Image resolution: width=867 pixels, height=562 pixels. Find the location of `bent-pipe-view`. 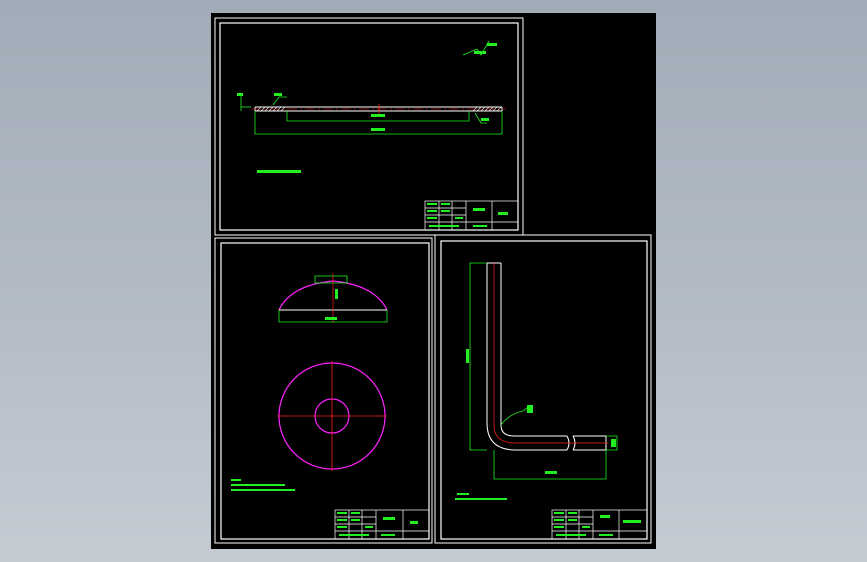

bent-pipe-view is located at coordinates (547, 356).